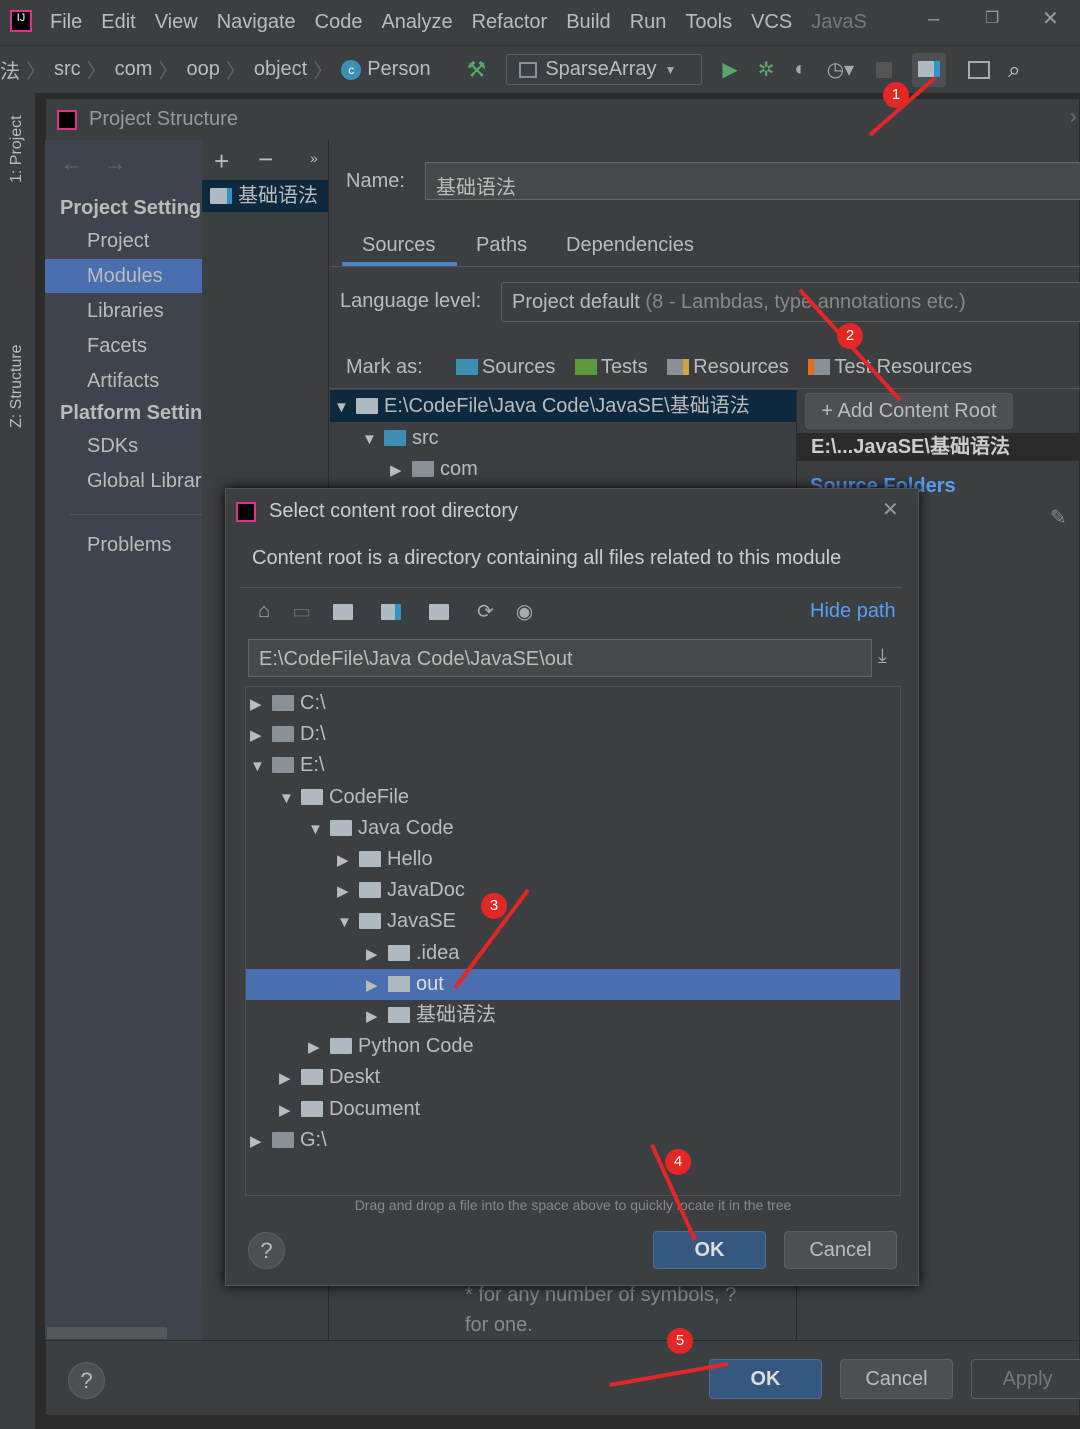 Image resolution: width=1080 pixels, height=1429 pixels. What do you see at coordinates (678, 1162) in the screenshot?
I see `annotation-badge-4: 4` at bounding box center [678, 1162].